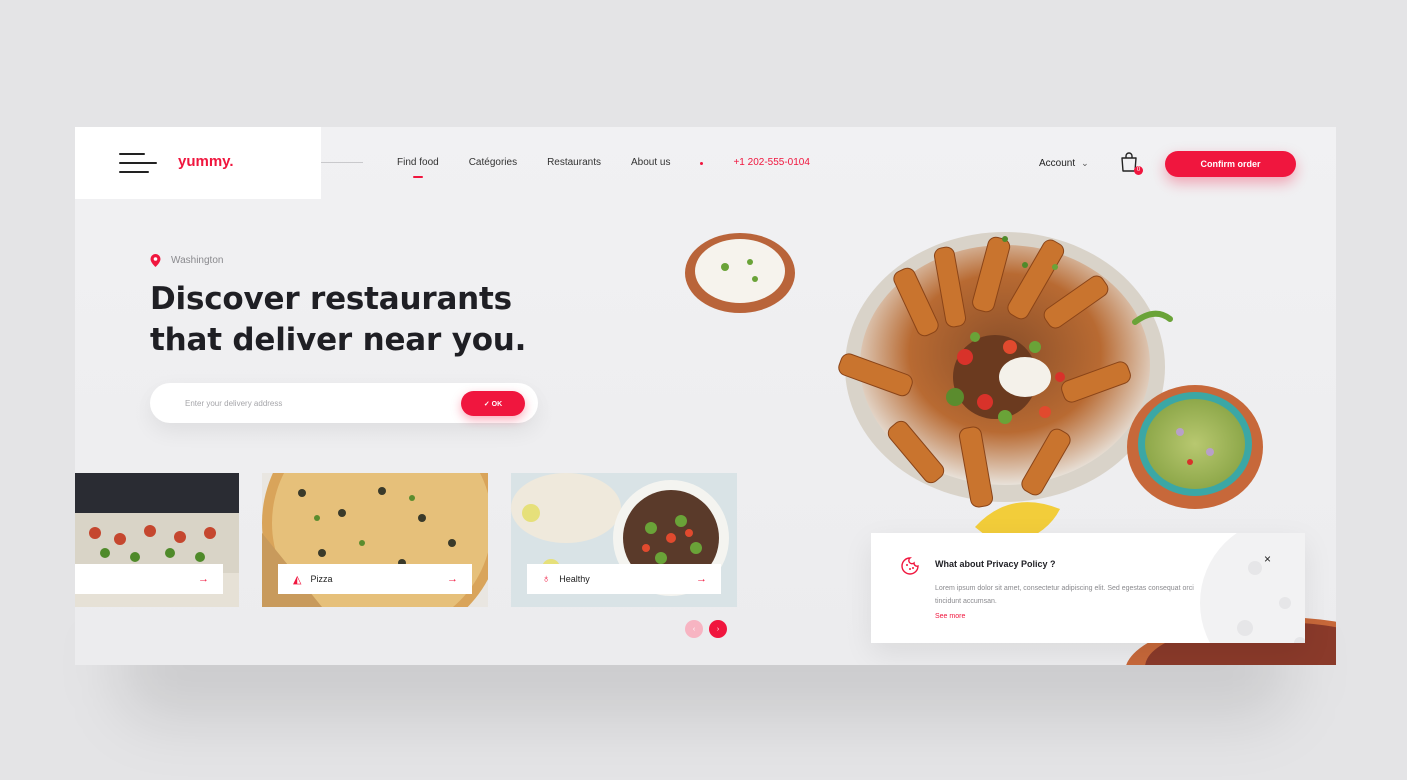 Image resolution: width=1407 pixels, height=780 pixels. What do you see at coordinates (706, 629) in the screenshot?
I see `carousel-controls: ‹ ›` at bounding box center [706, 629].